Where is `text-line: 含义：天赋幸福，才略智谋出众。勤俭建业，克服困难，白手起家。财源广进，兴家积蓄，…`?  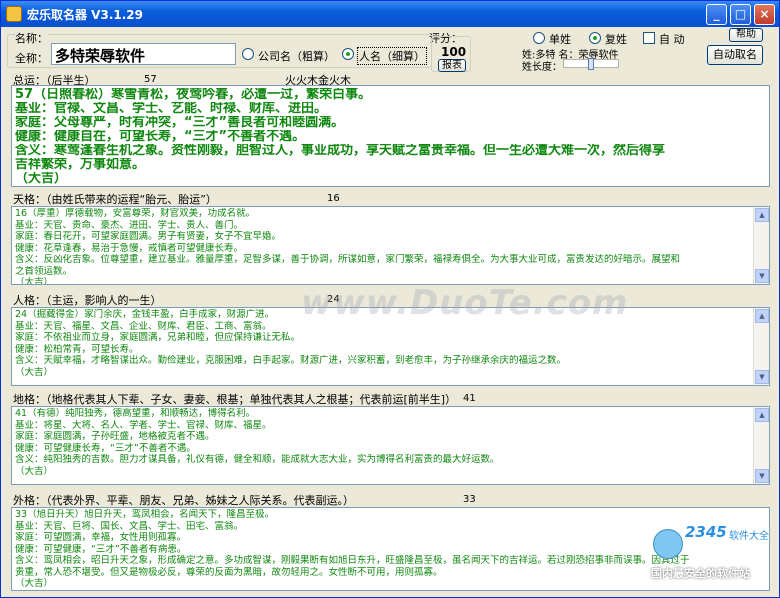 text-line: 含义：天赋幸福，才略智谋出众。勤俭建业，克服困难，白手起家。财源广进，兴家积蓄，… is located at coordinates (291, 360).